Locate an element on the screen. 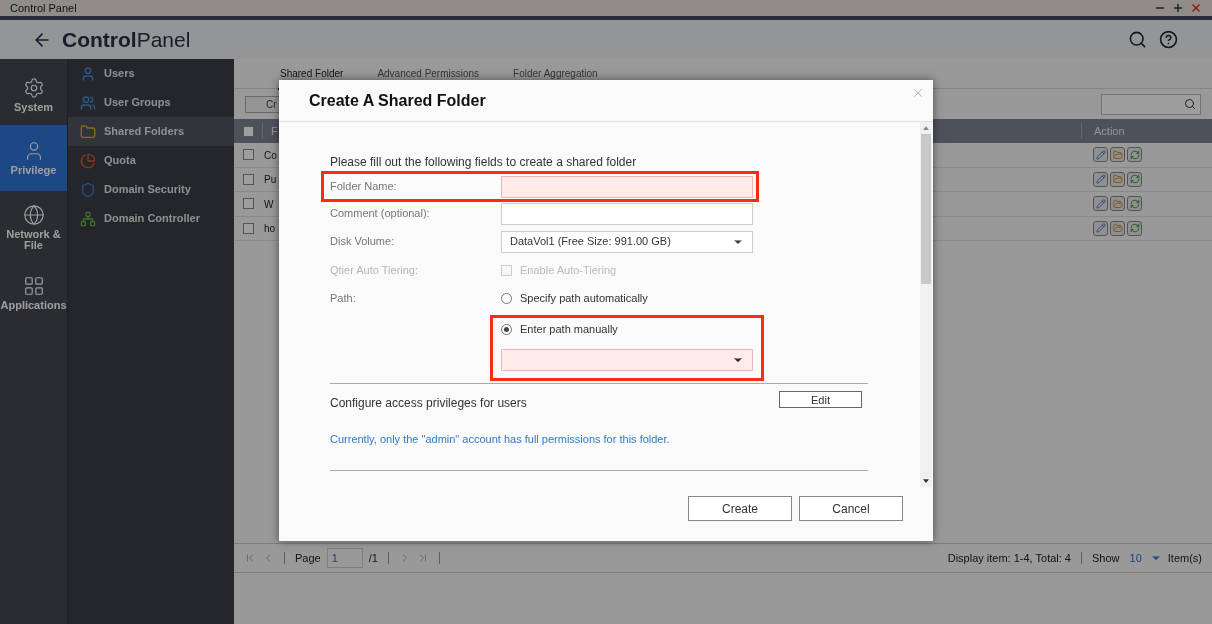 This screenshot has width=1212, height=624. radio-label: Enter path manually is located at coordinates (569, 330).